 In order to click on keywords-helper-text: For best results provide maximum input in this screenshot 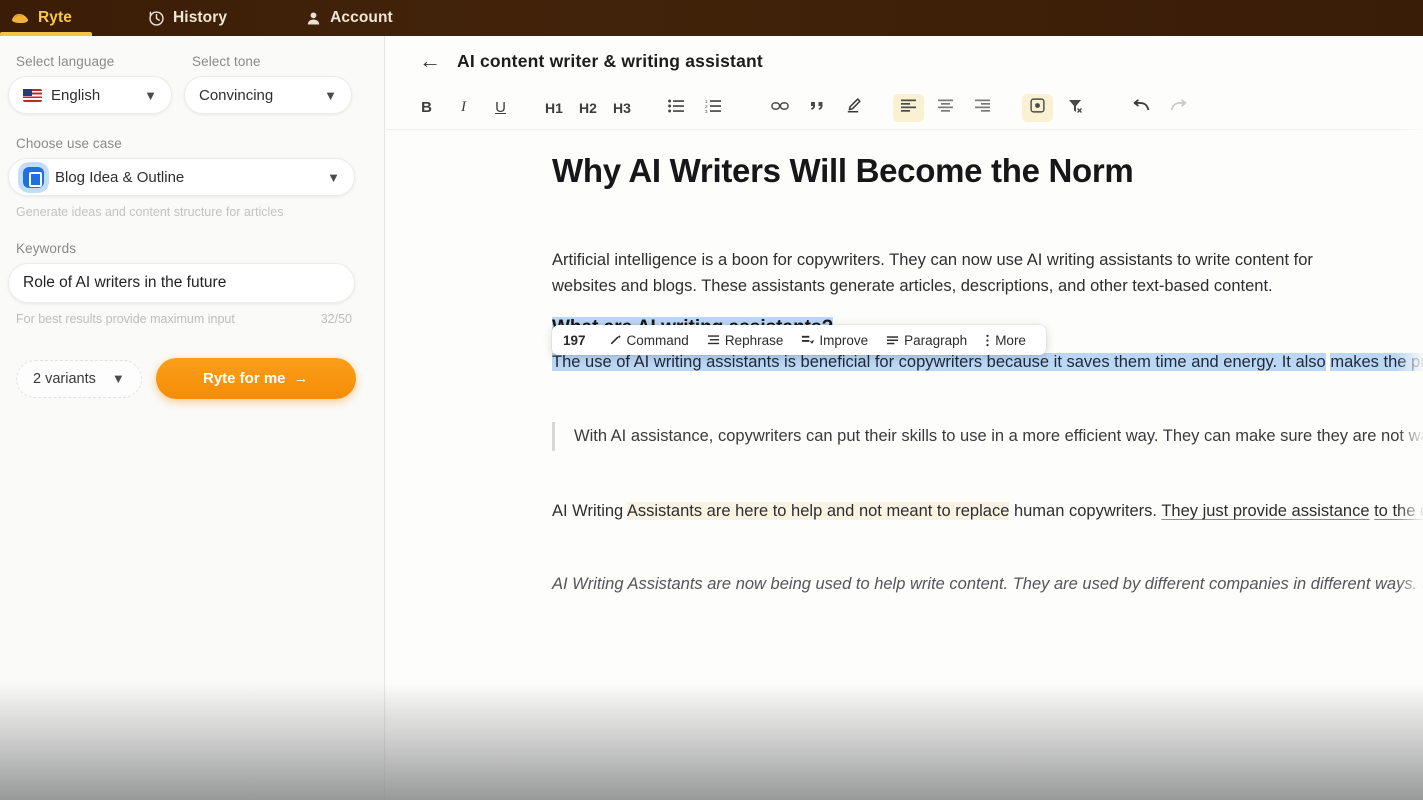, I will do `click(125, 319)`.